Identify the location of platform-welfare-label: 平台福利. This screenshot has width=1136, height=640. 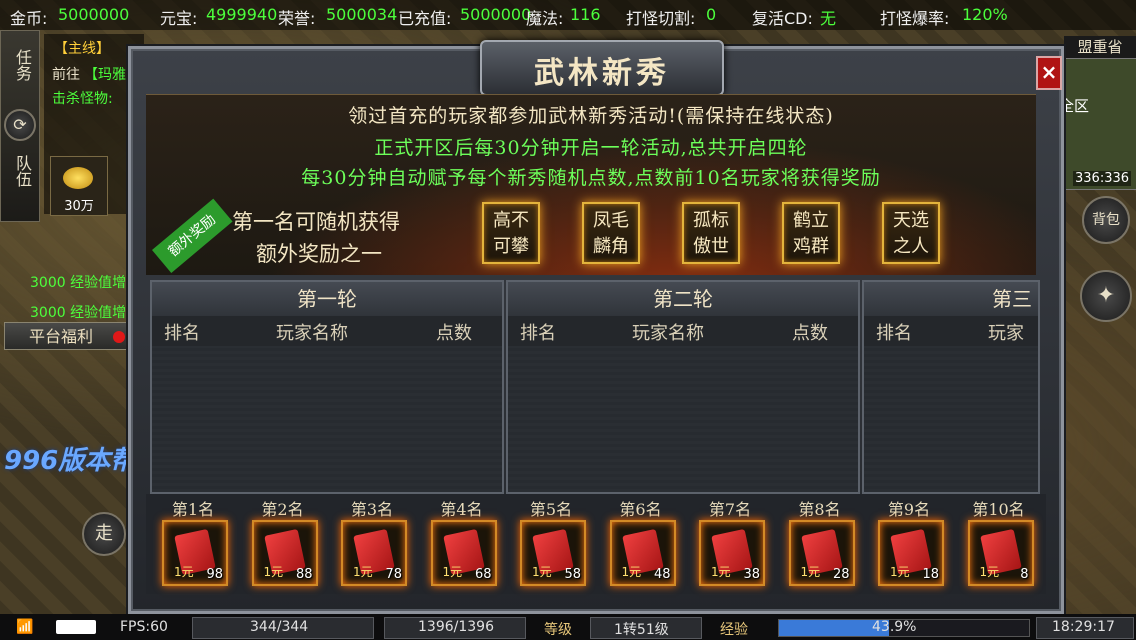
(61, 336).